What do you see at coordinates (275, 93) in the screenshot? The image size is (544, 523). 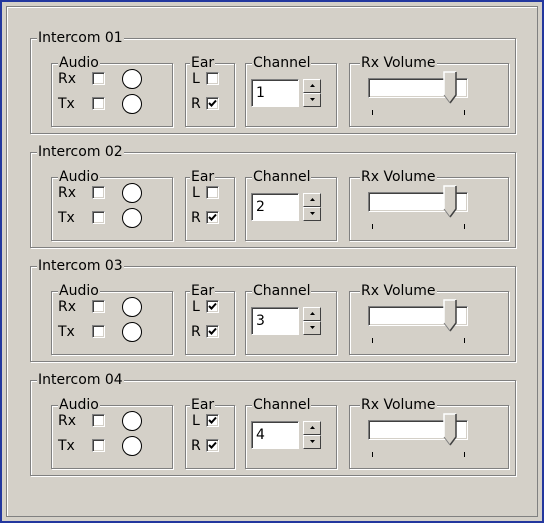 I see `channel-input: 1` at bounding box center [275, 93].